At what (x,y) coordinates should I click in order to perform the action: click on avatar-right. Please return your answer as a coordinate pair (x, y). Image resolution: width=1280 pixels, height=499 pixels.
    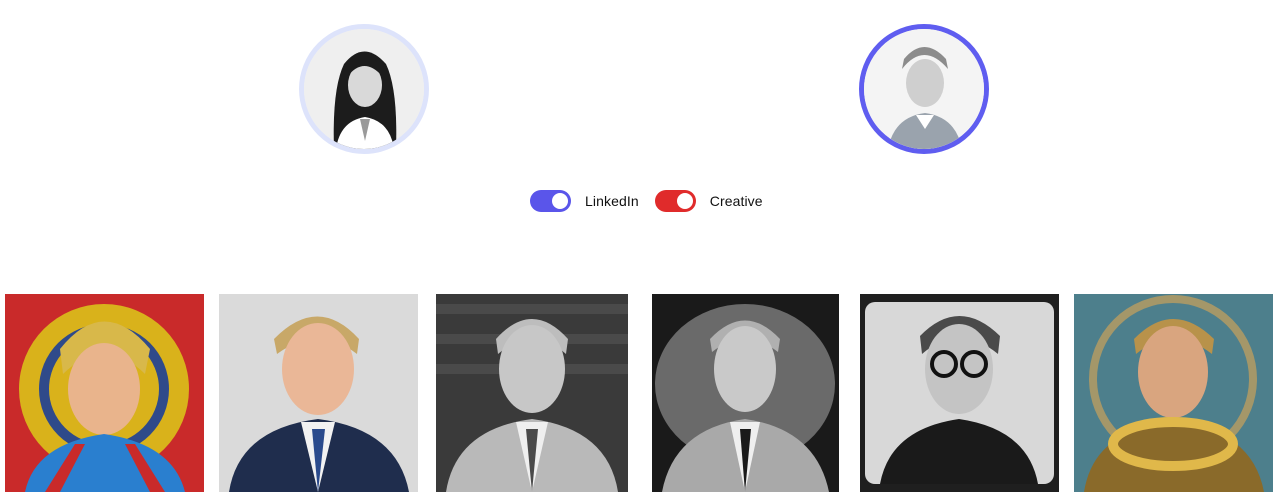
    Looking at the image, I should click on (924, 89).